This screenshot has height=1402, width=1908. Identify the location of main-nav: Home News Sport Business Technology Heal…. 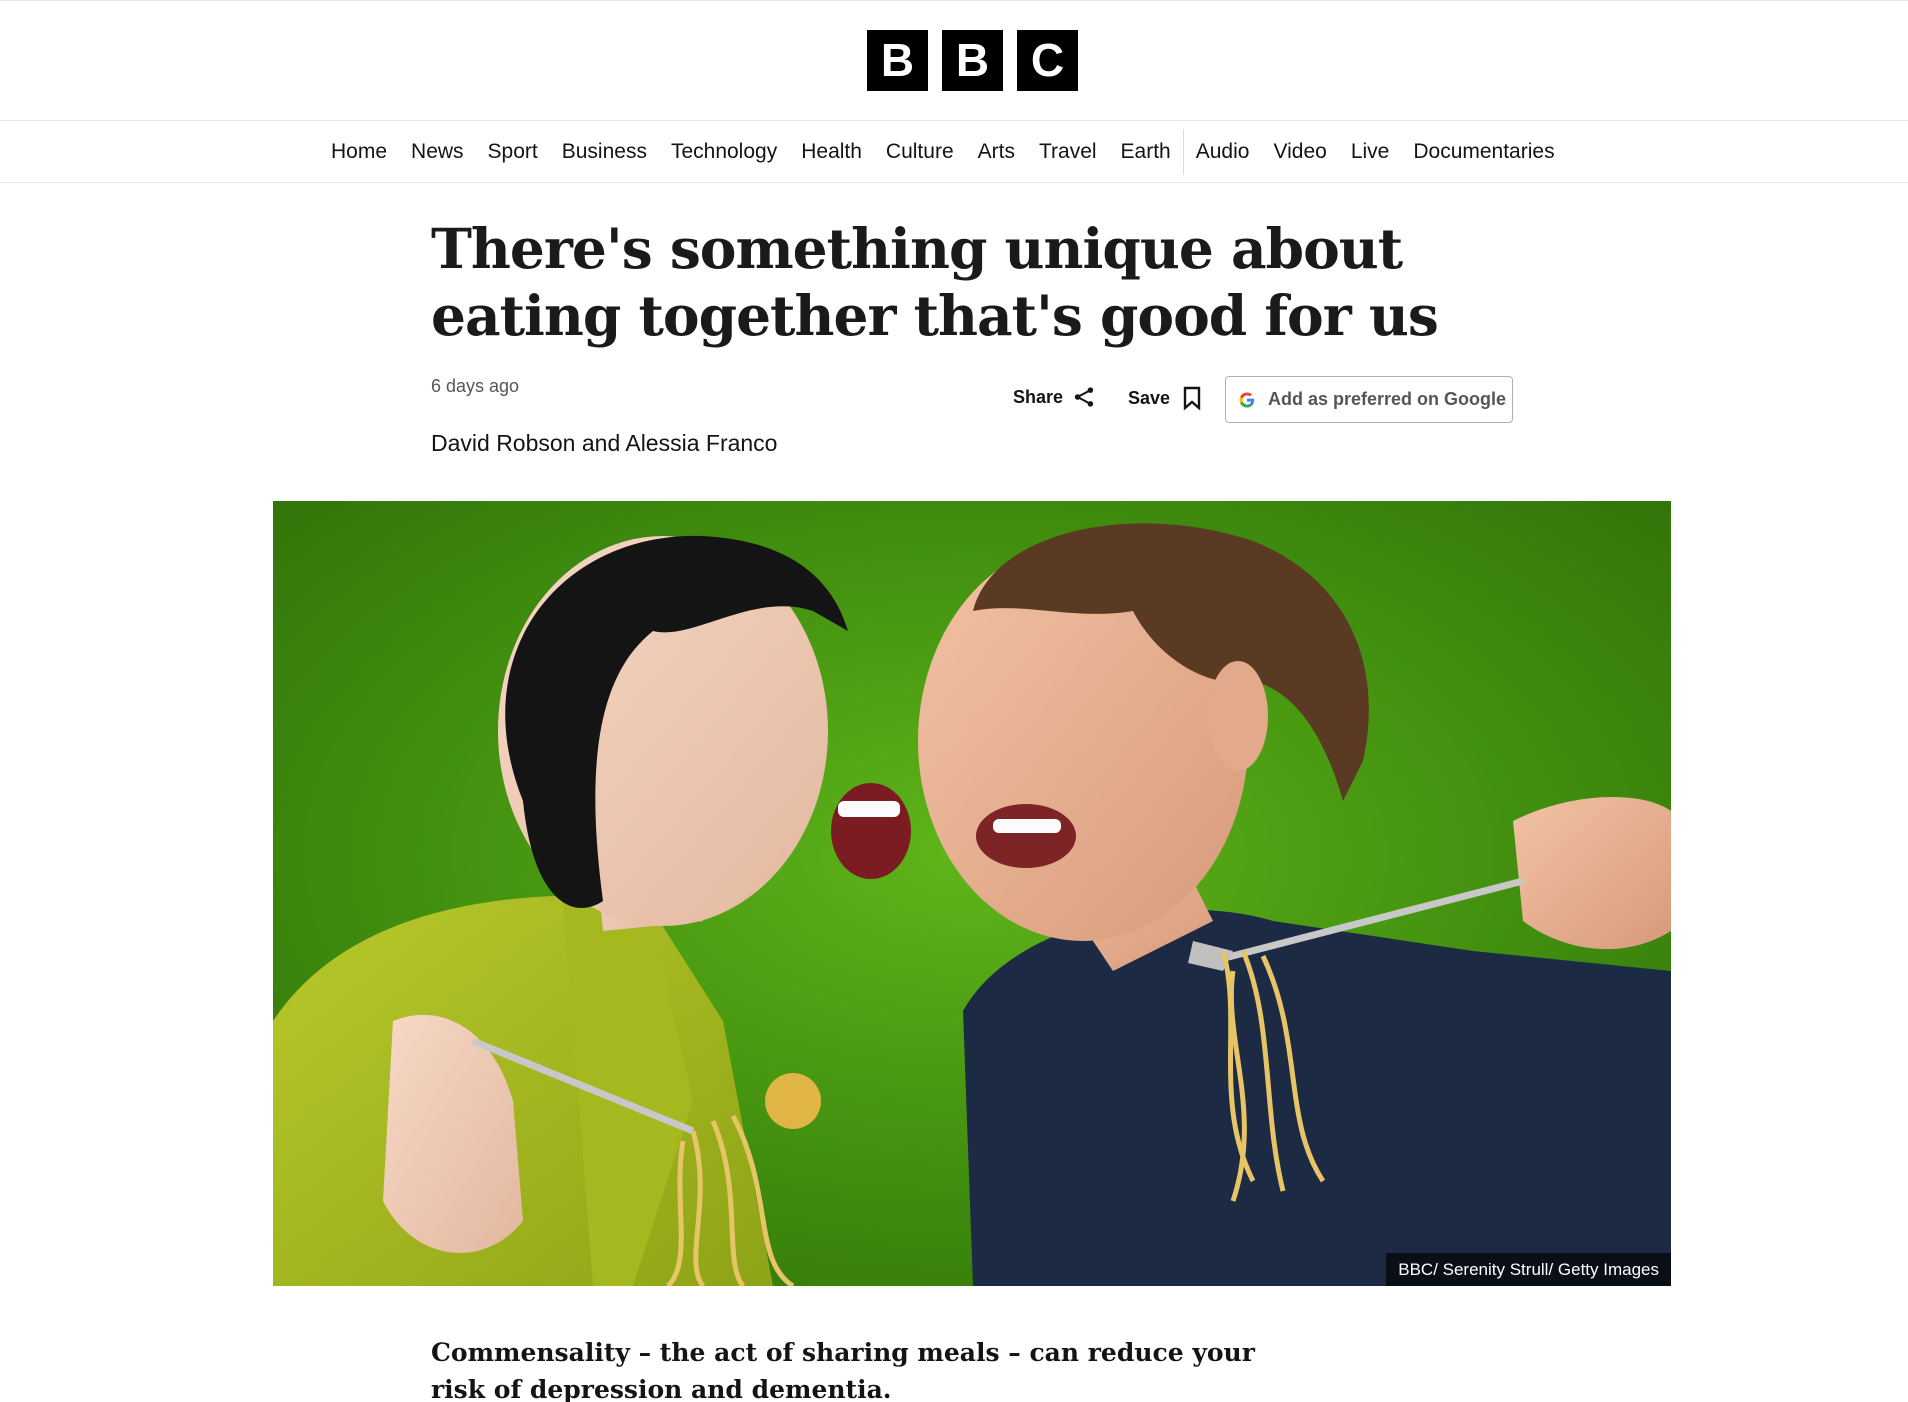
(954, 152).